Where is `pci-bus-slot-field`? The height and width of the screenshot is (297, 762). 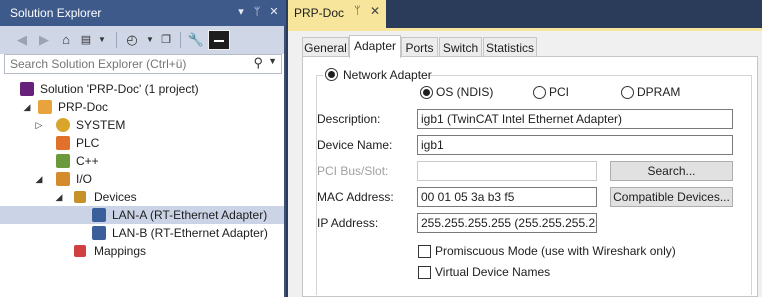
pci-bus-slot-field is located at coordinates (507, 171).